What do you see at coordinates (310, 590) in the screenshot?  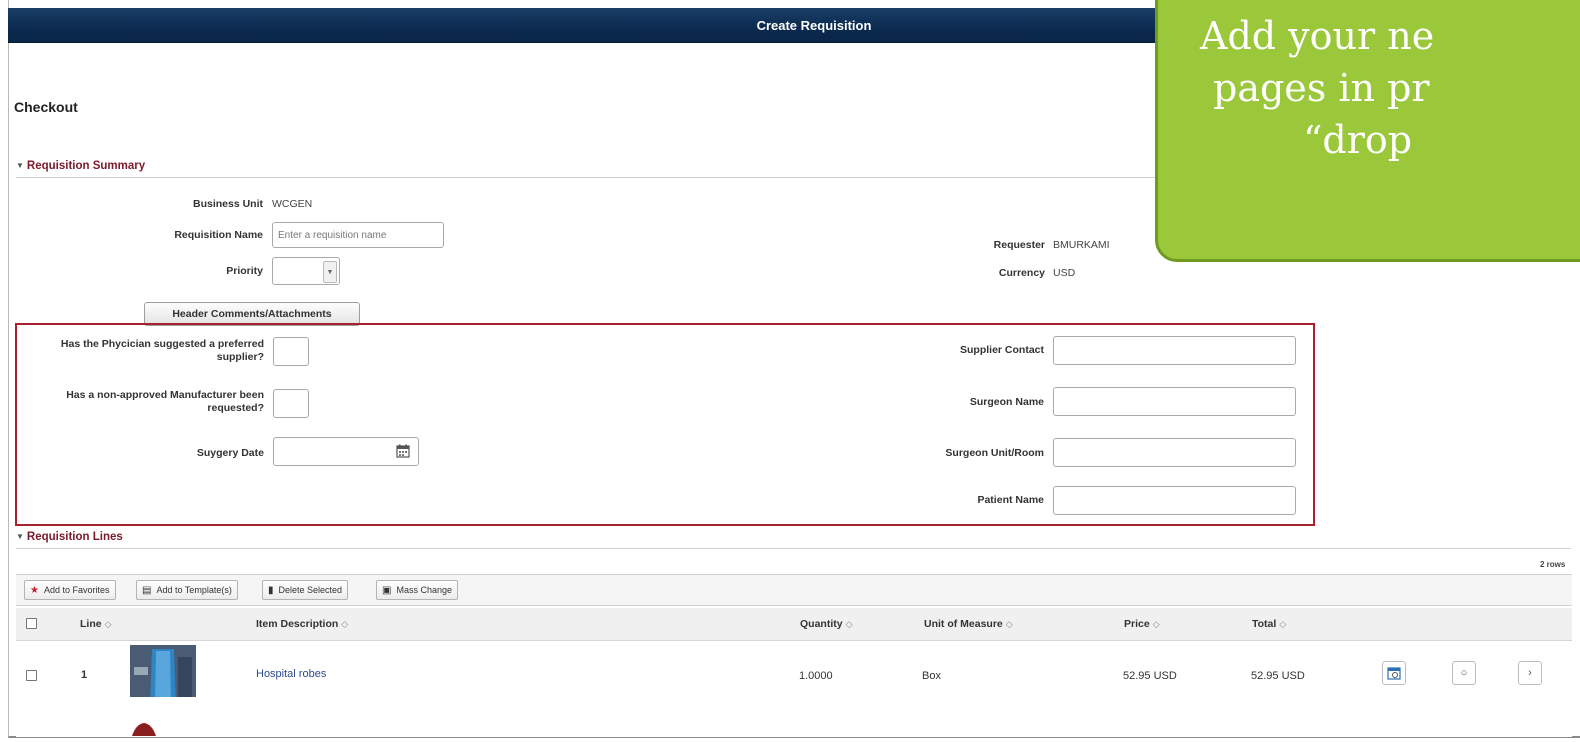 I see `delete-selected-label: Delete Selected` at bounding box center [310, 590].